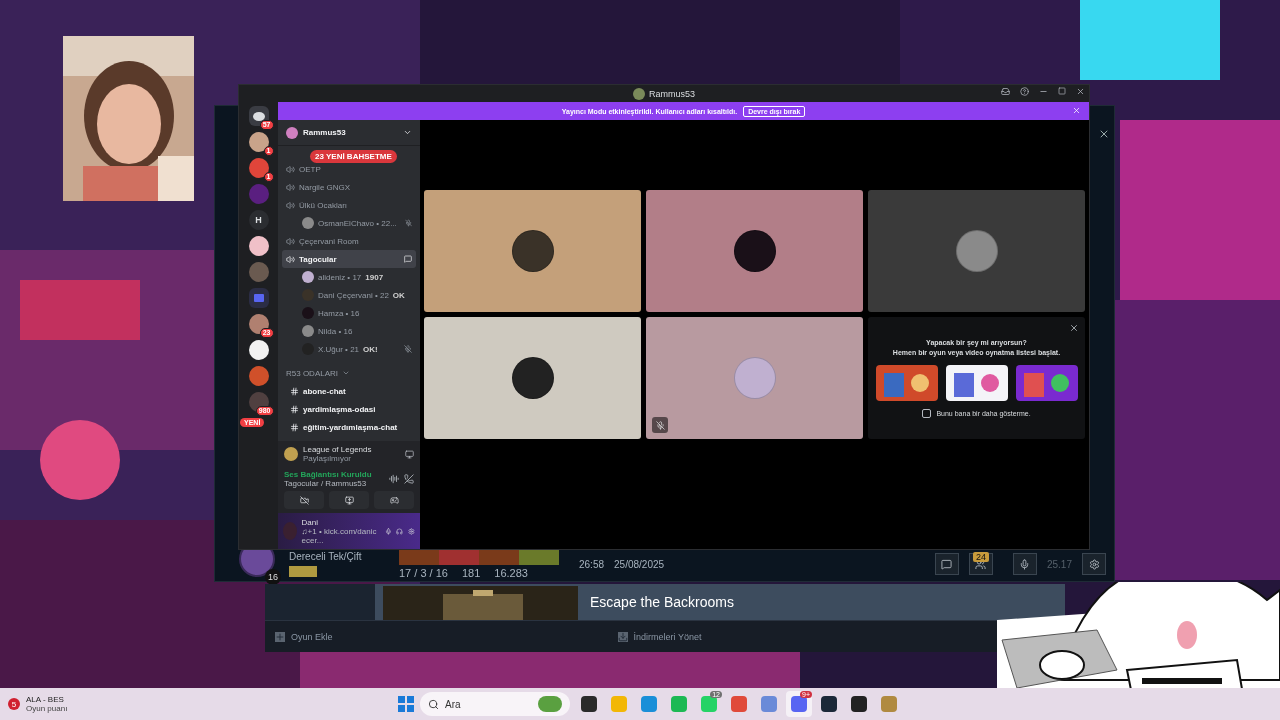 This screenshot has height=720, width=1280. I want to click on weather-widget: 5 ALA - BES Oyun puanı, so click(203, 704).